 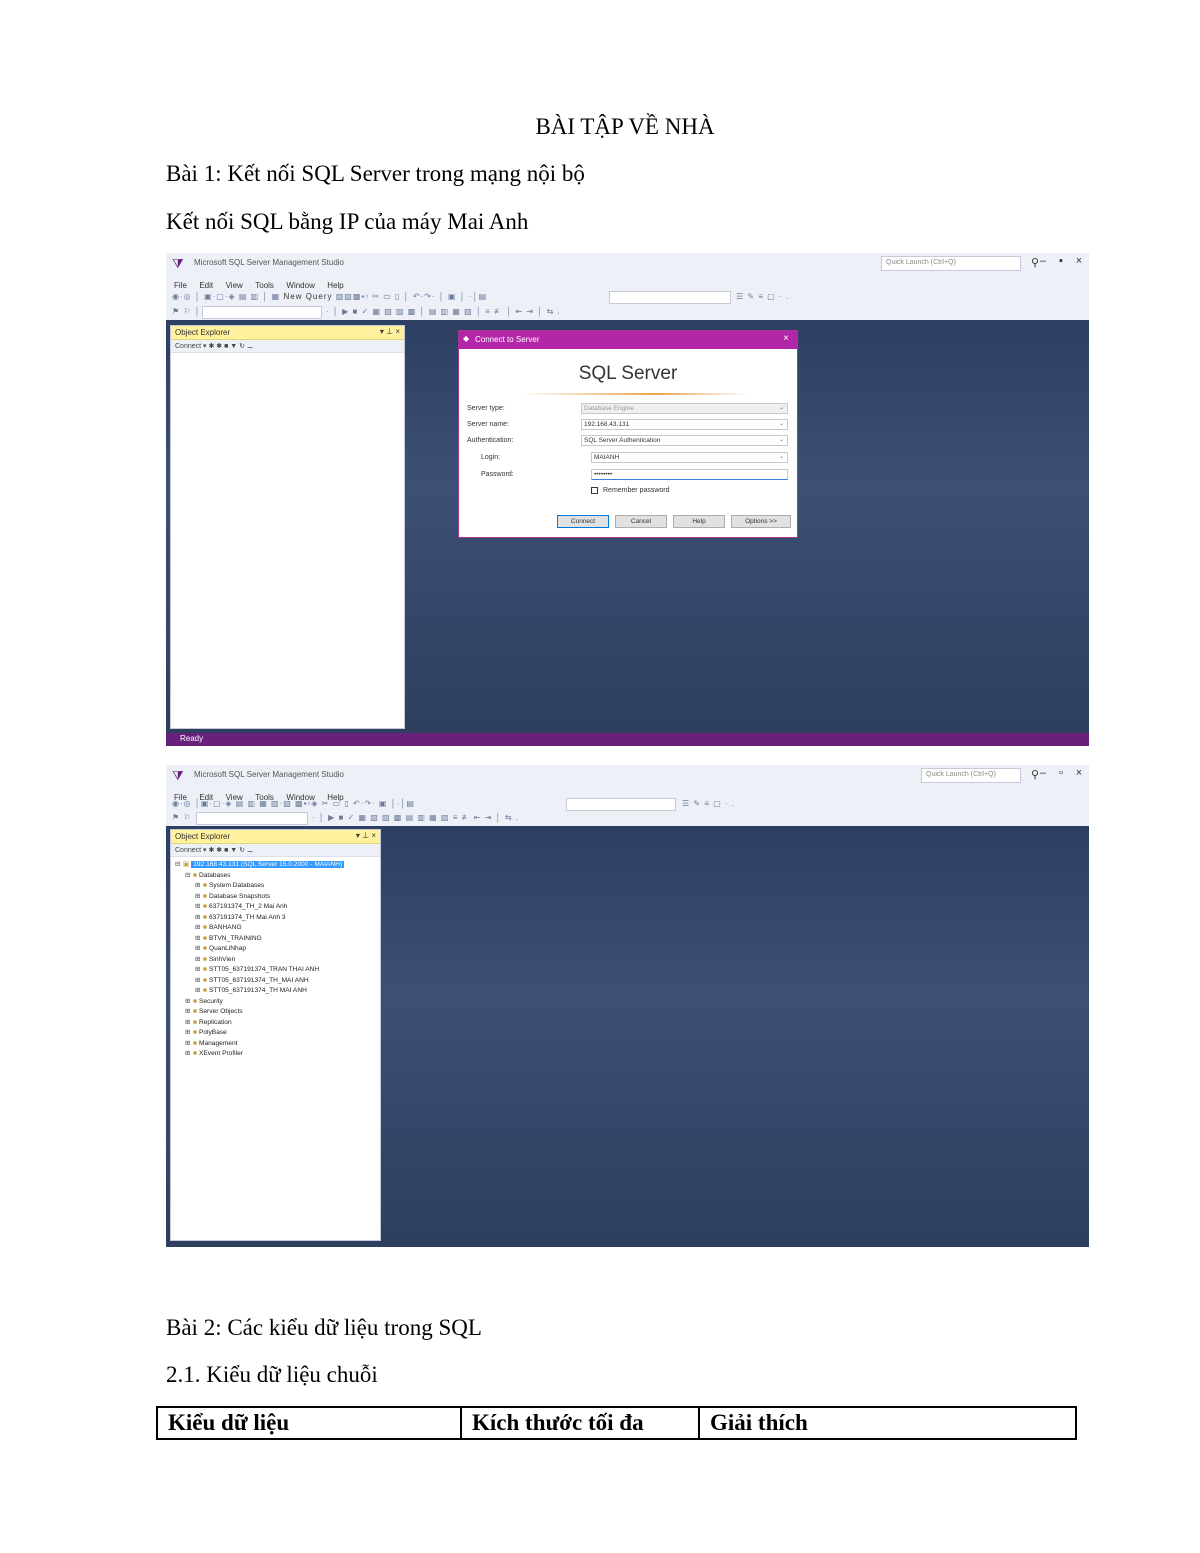 I want to click on tree-node: ⊞ ■ Management, so click(x=257, y=1044).